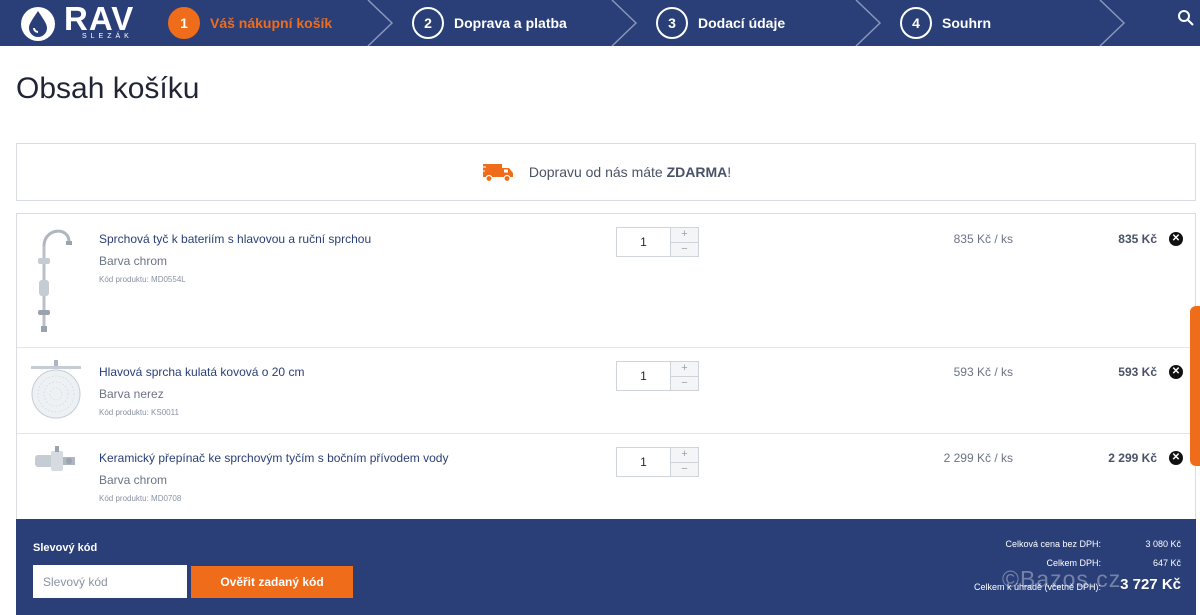  I want to click on step-number: 1, so click(184, 23).